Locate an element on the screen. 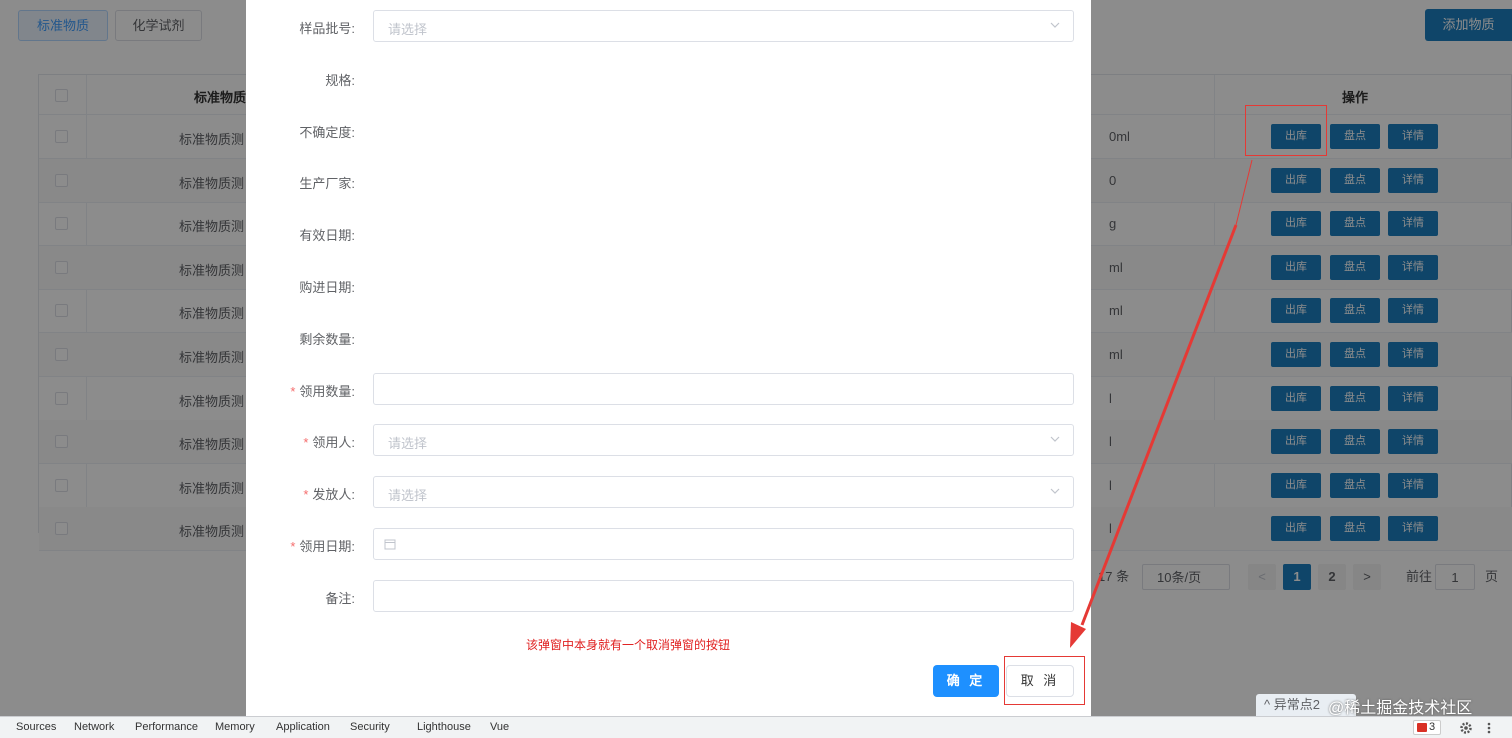 This screenshot has height=738, width=1512. form-label-text: 剩余数量: is located at coordinates (327, 339).